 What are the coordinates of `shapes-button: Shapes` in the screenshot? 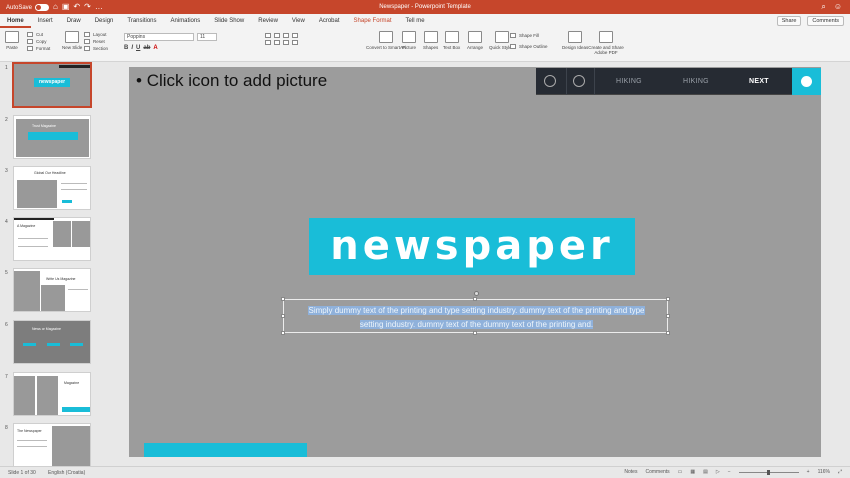 It's located at (430, 40).